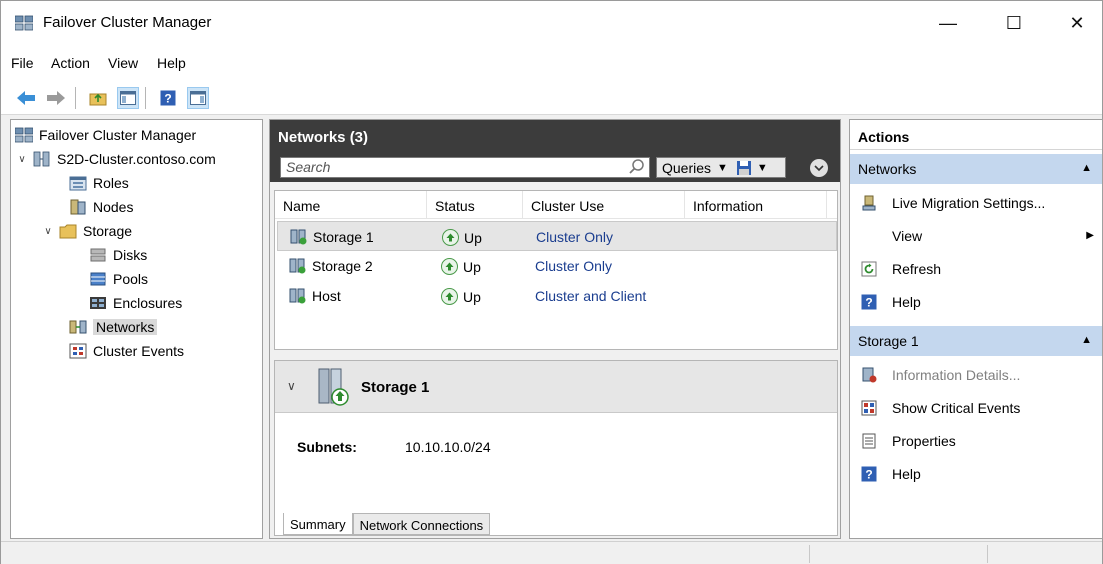 This screenshot has height=564, width=1103. Describe the element at coordinates (819, 168) in the screenshot. I see `collapse-toggle-icon` at that location.